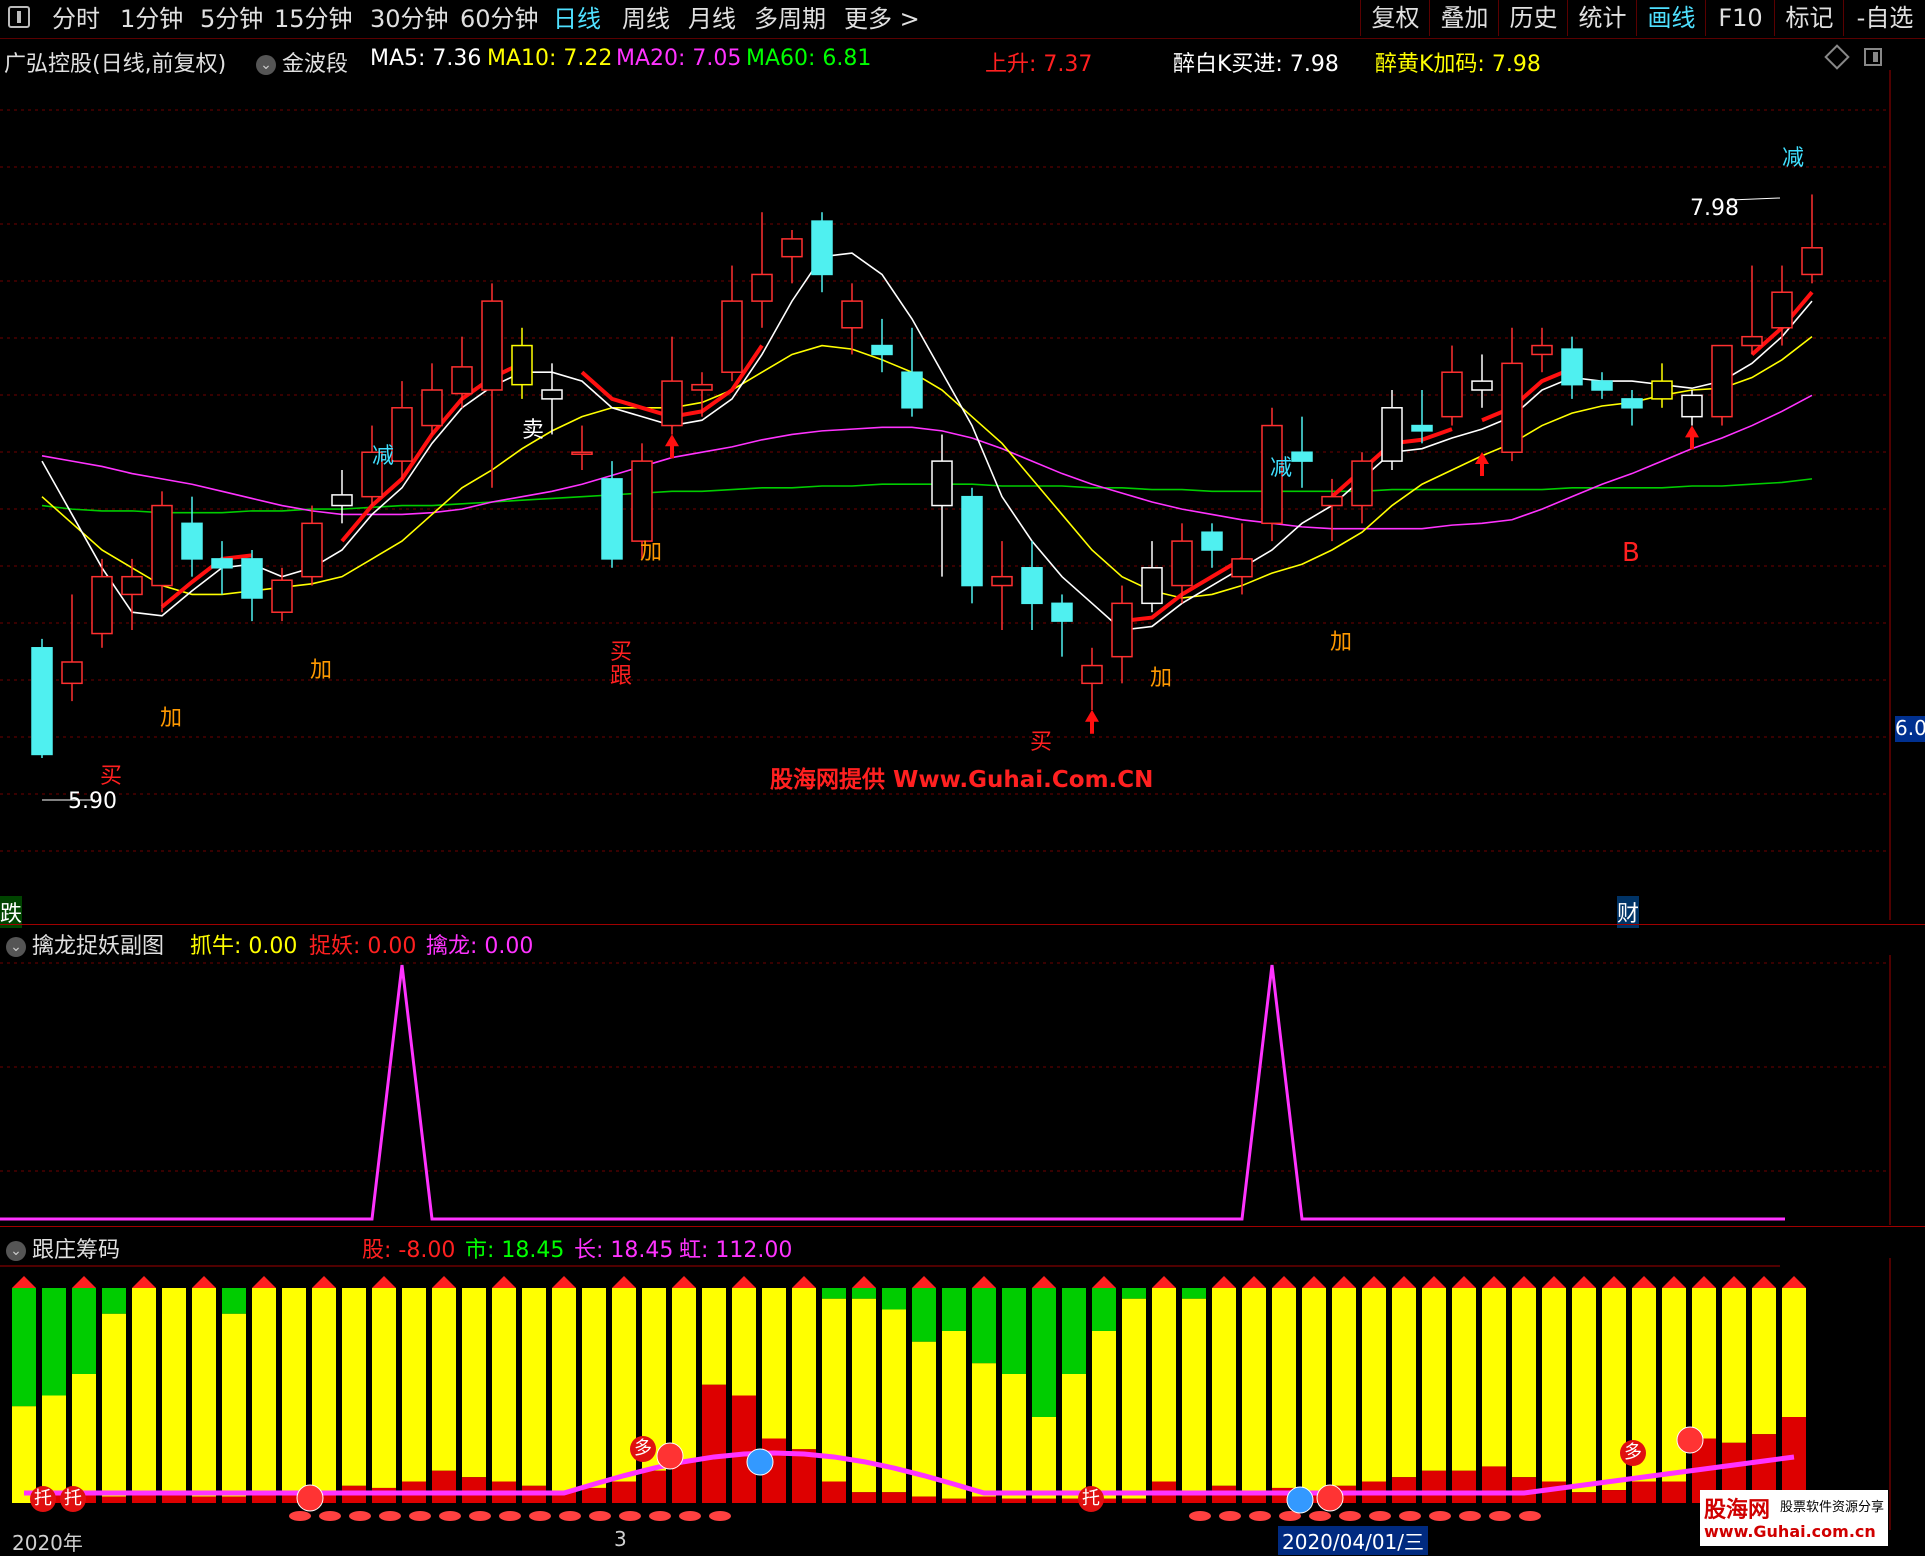 This screenshot has width=1925, height=1556. Describe the element at coordinates (550, 58) in the screenshot. I see `ma10-value: MA10: 7.22` at that location.